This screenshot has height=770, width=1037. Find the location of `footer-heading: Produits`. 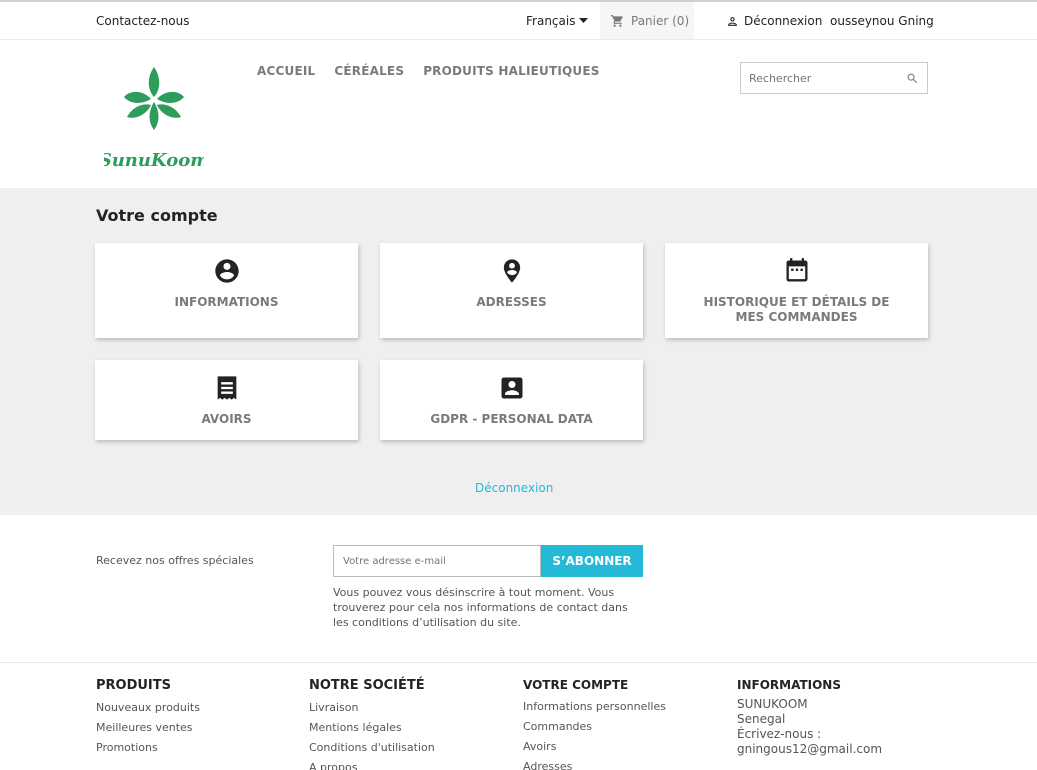

footer-heading: Produits is located at coordinates (134, 685).